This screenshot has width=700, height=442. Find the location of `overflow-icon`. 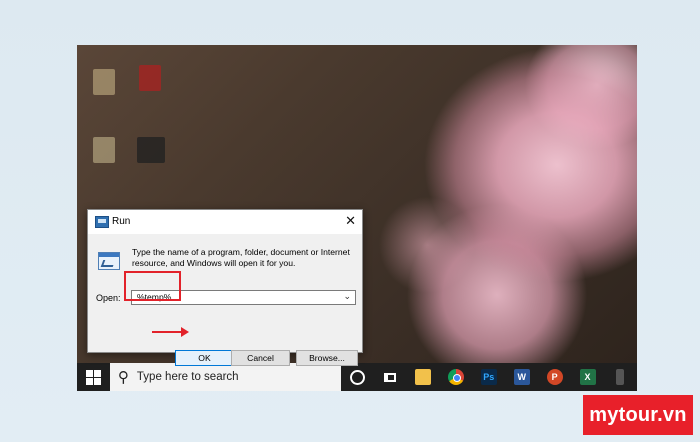

overflow-icon is located at coordinates (620, 377).